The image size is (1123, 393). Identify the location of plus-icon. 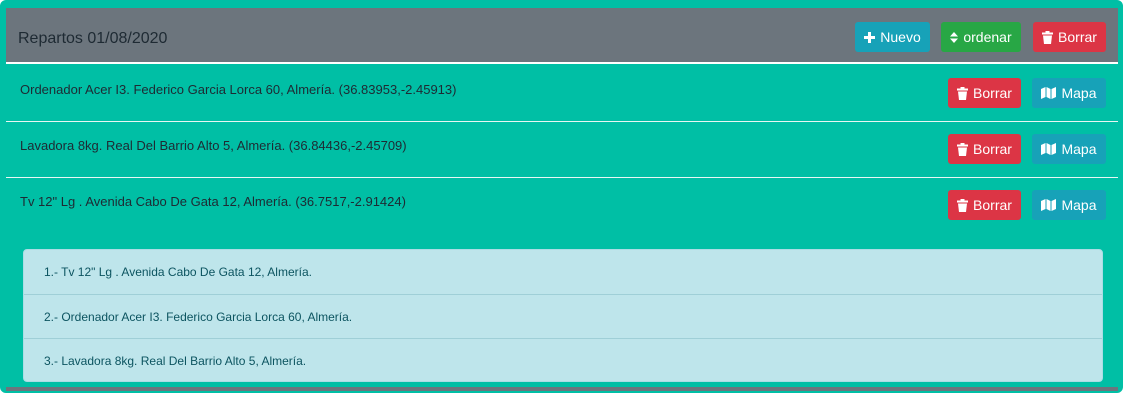
(870, 37).